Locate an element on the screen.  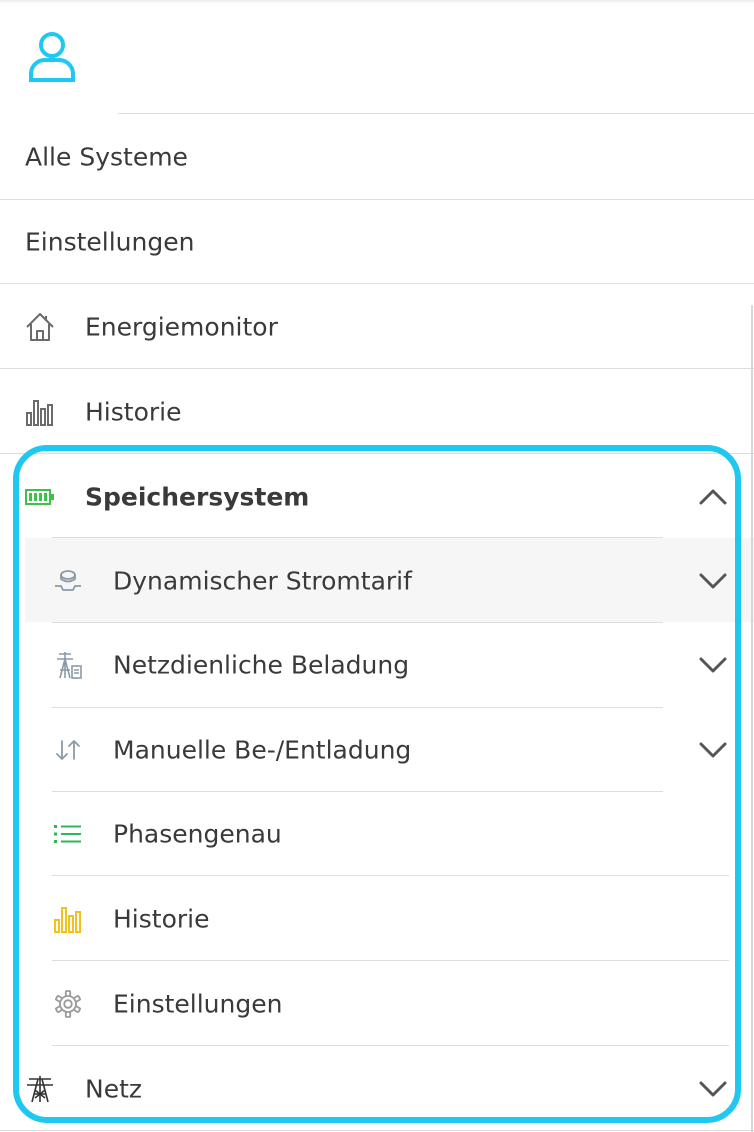
top-shadow is located at coordinates (377, 2).